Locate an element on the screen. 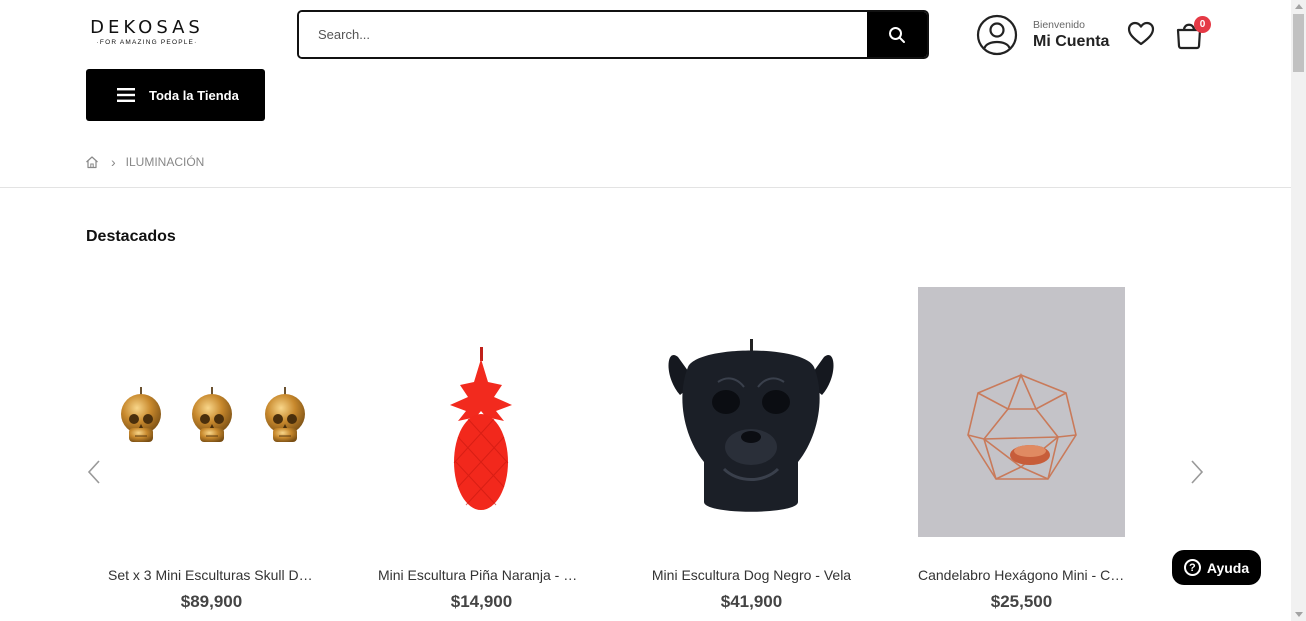 The width and height of the screenshot is (1306, 621). carousel-next-button is located at coordinates (1197, 474).